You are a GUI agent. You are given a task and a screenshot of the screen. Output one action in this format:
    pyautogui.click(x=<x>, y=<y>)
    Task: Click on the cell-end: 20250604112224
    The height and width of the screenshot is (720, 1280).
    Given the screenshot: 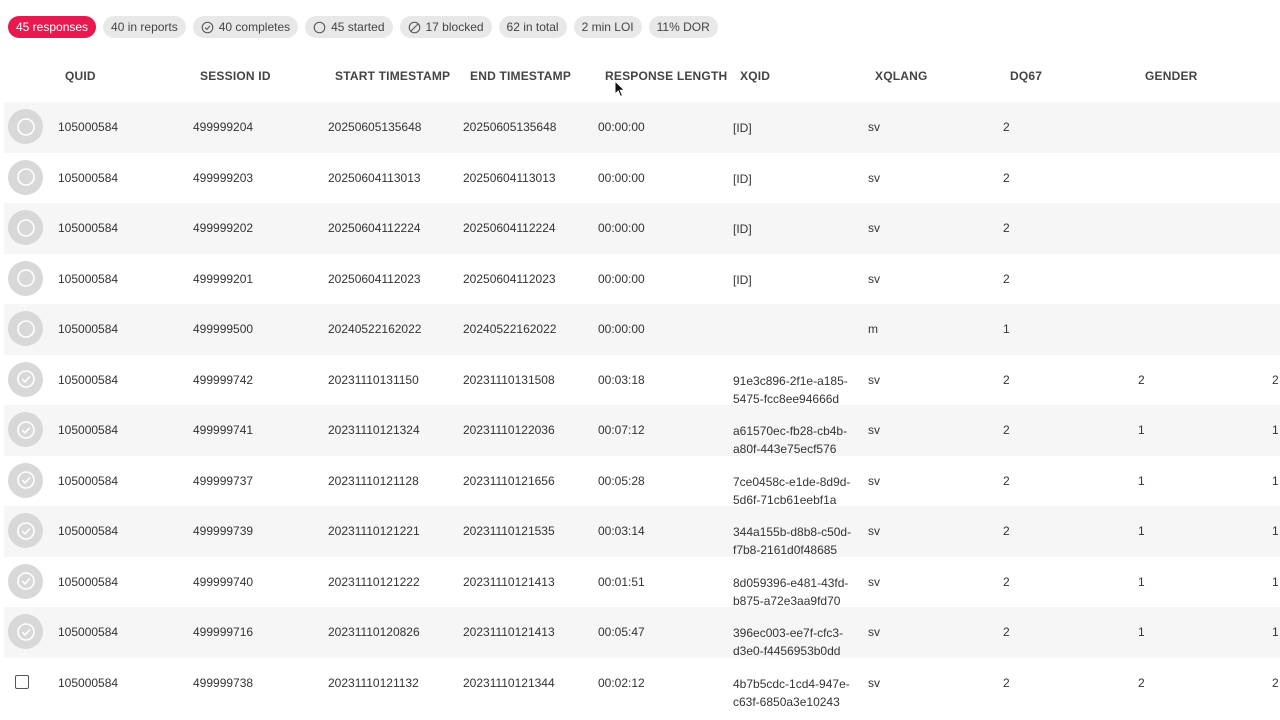 What is the action you would take?
    pyautogui.click(x=509, y=228)
    